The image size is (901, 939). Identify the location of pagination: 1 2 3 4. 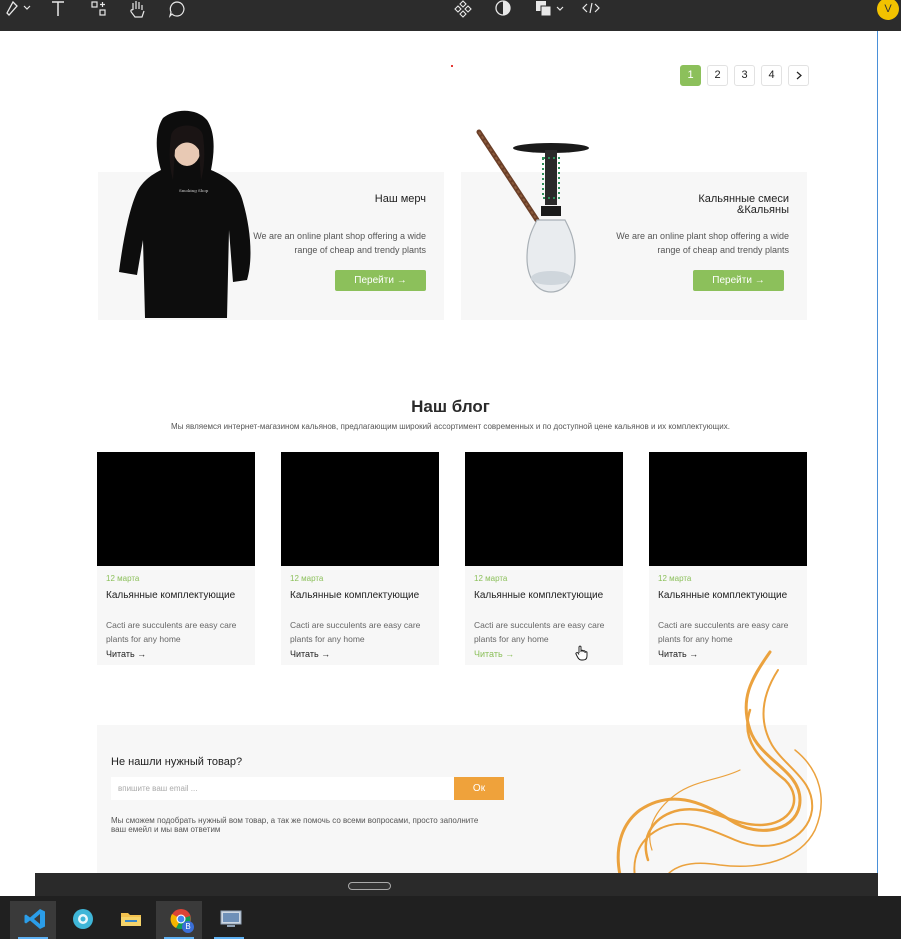
(744, 75).